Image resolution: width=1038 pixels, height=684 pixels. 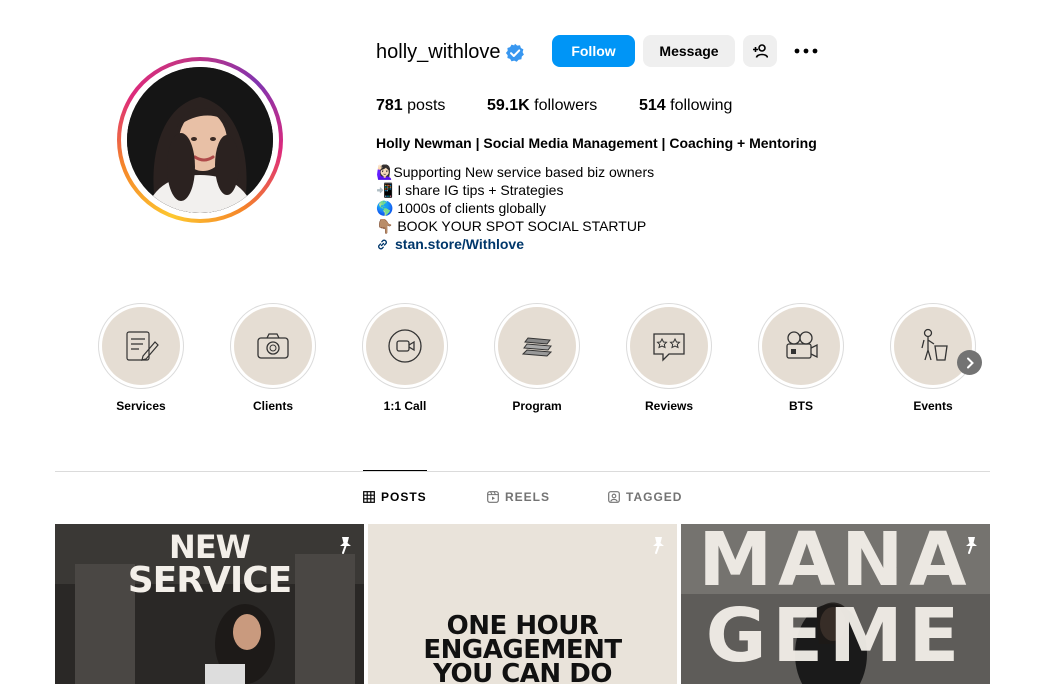 What do you see at coordinates (528, 497) in the screenshot?
I see `tab-label: REELS` at bounding box center [528, 497].